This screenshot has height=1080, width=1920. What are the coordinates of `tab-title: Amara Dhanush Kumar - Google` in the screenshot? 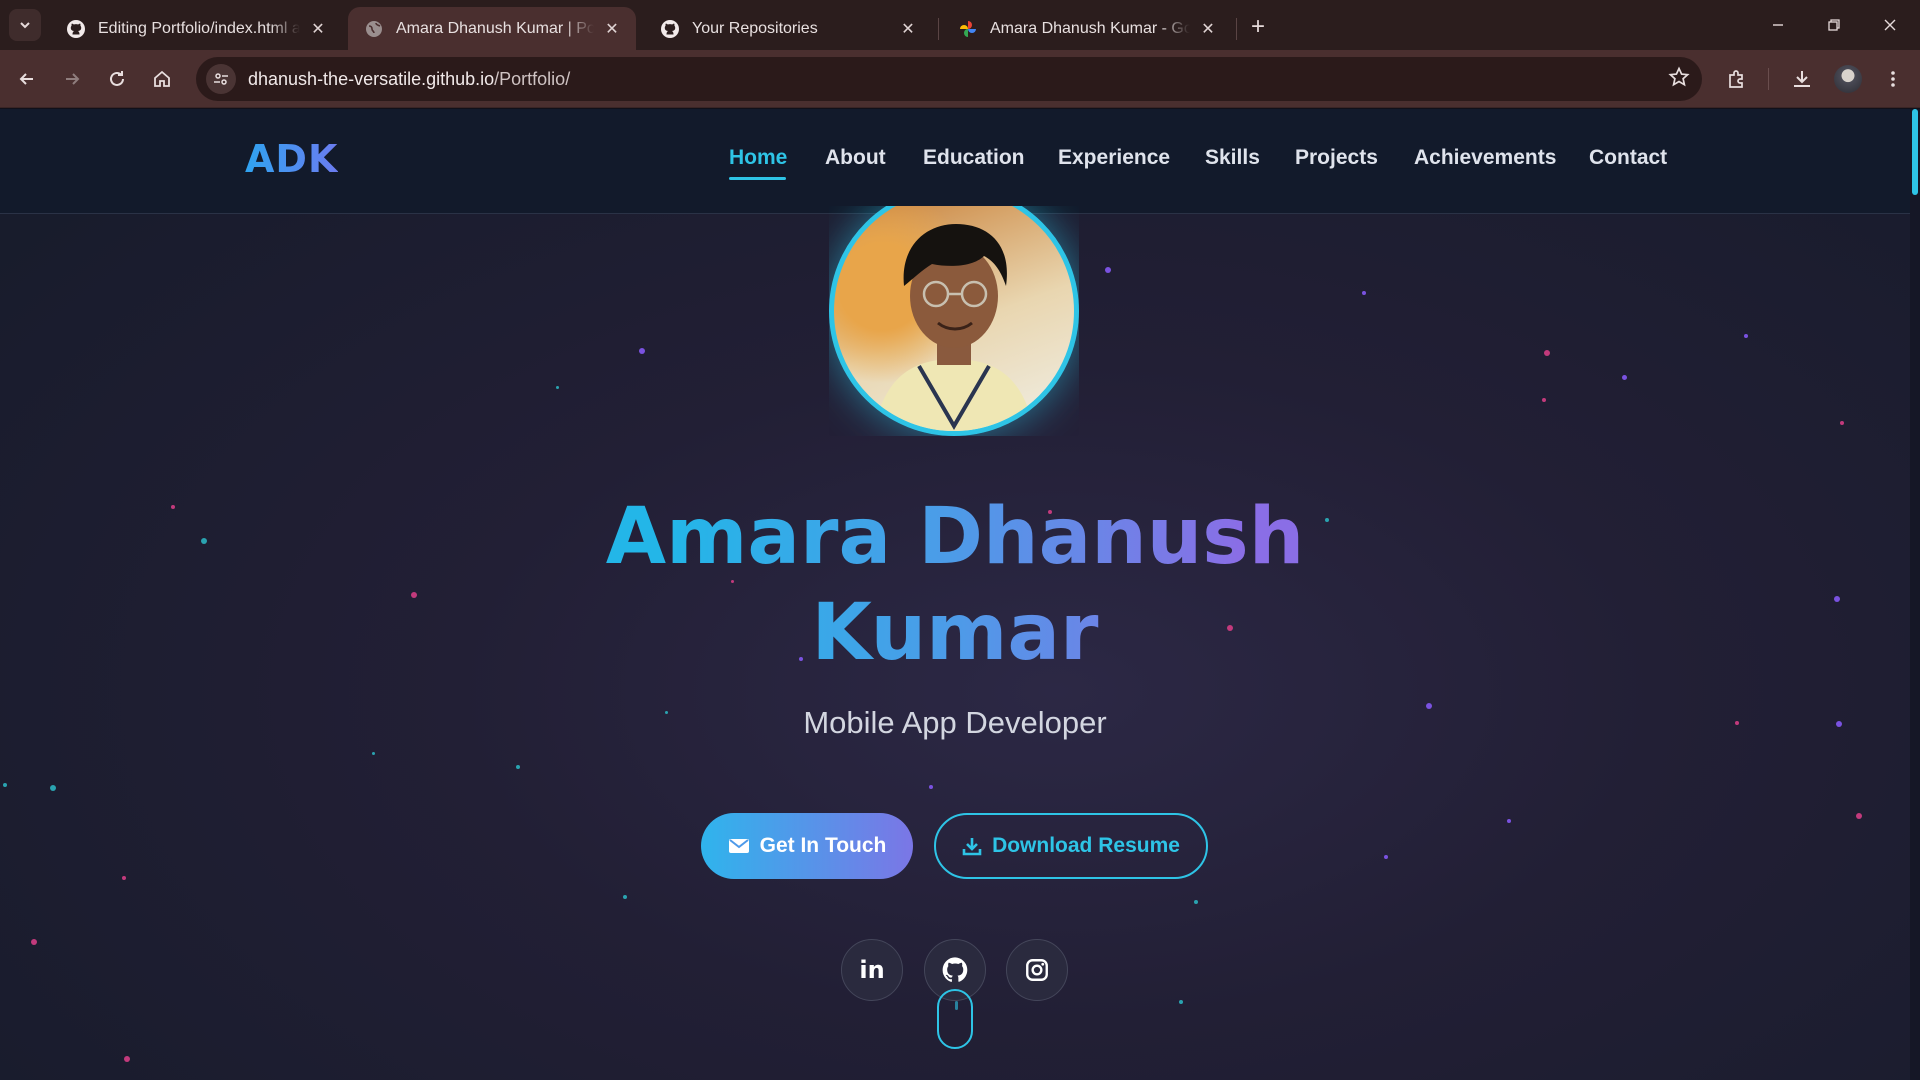 It's located at (1090, 28).